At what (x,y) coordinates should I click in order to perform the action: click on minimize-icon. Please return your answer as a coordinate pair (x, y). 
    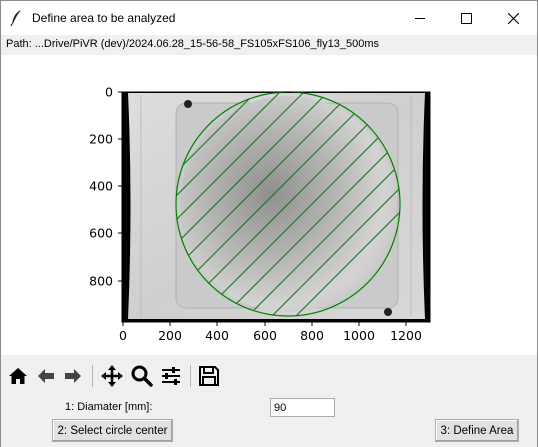
    Looking at the image, I should click on (419, 18).